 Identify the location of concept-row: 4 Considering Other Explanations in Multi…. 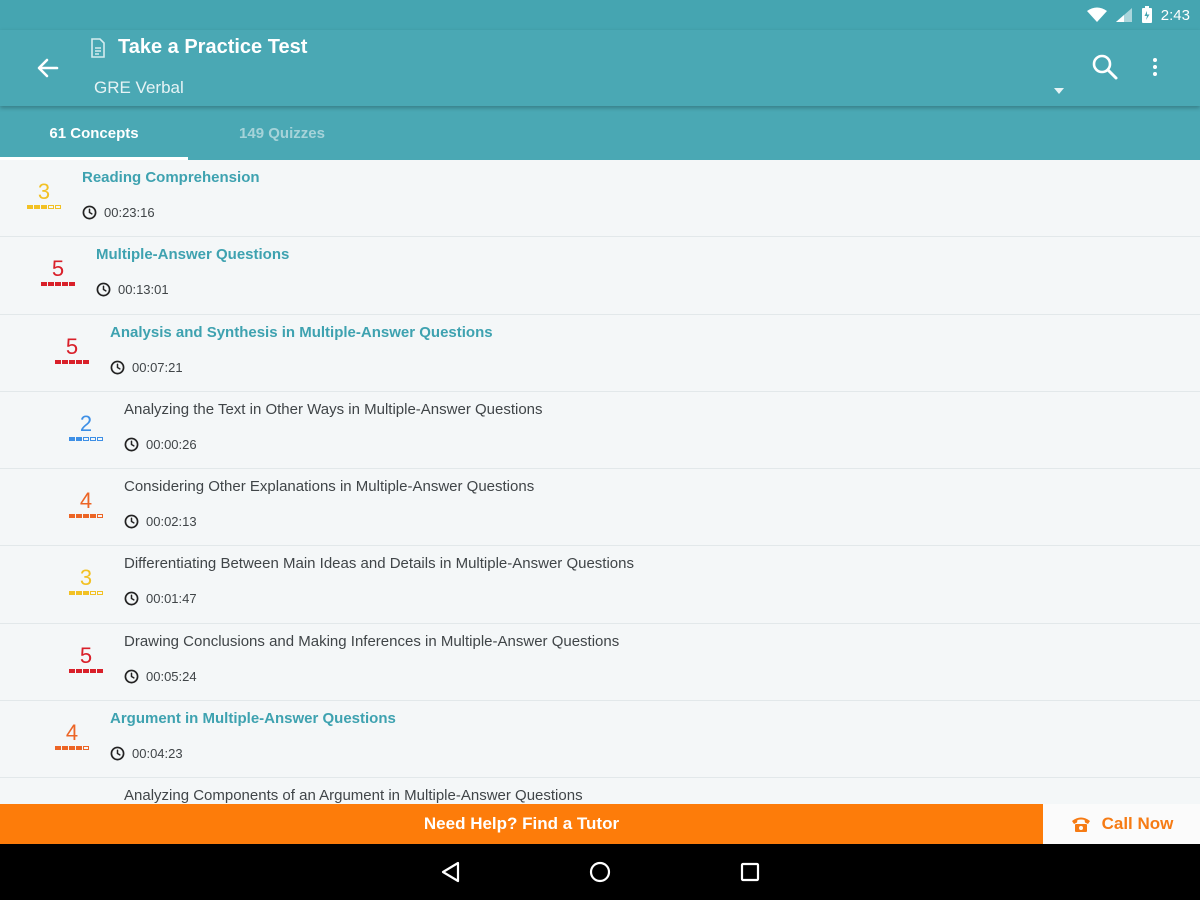
(600, 508).